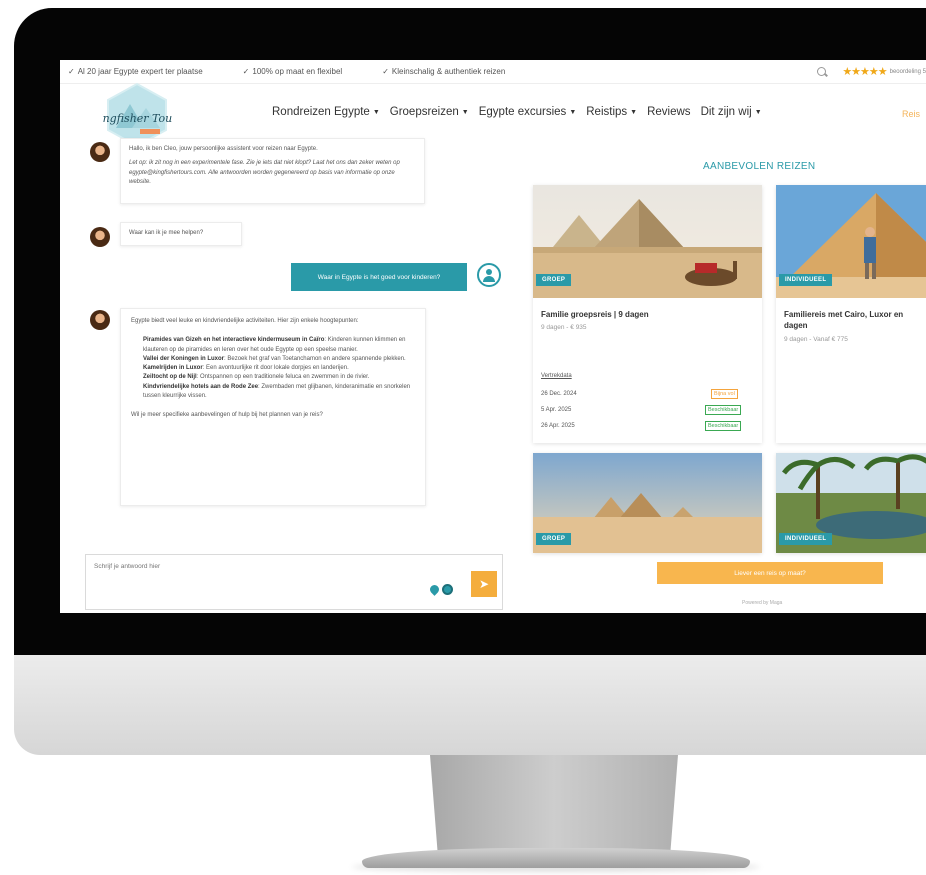 The width and height of the screenshot is (926, 875). Describe the element at coordinates (137, 118) in the screenshot. I see `logo-text: Kingfisher Tours` at that location.